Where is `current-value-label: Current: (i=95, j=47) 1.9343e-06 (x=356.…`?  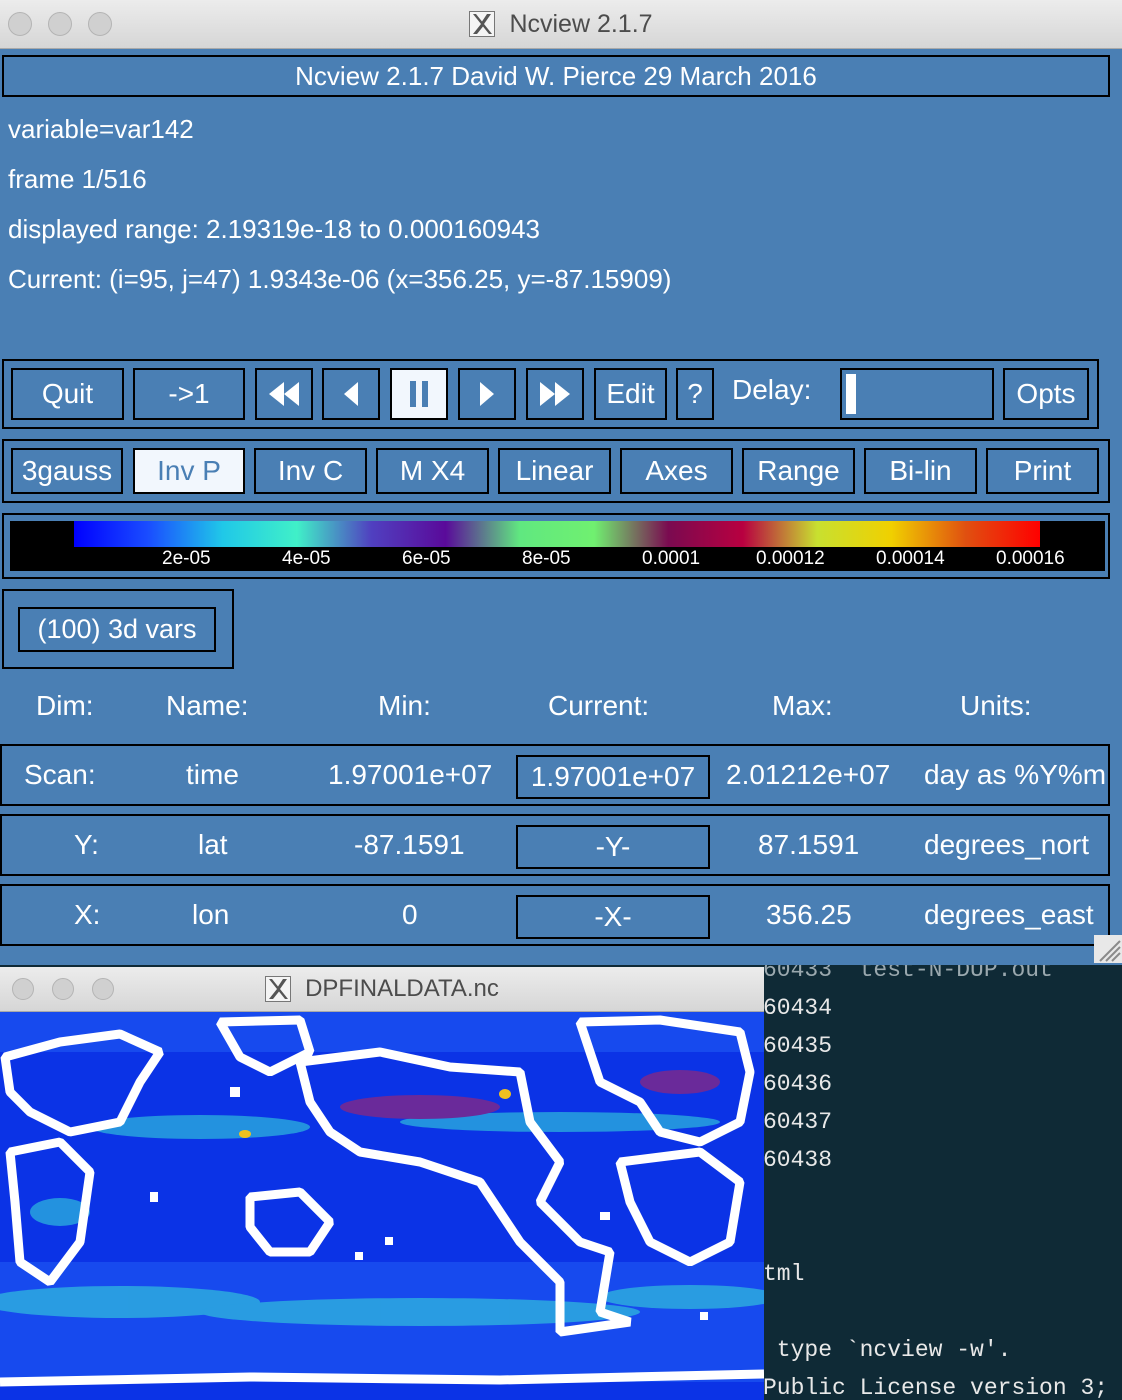
current-value-label: Current: (i=95, j=47) 1.9343e-06 (x=356.… is located at coordinates (340, 279).